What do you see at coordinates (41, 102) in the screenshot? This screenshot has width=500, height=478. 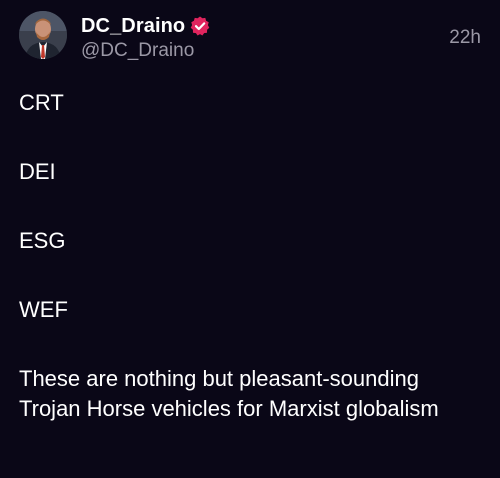 I see `post-paragraph: CRT` at bounding box center [41, 102].